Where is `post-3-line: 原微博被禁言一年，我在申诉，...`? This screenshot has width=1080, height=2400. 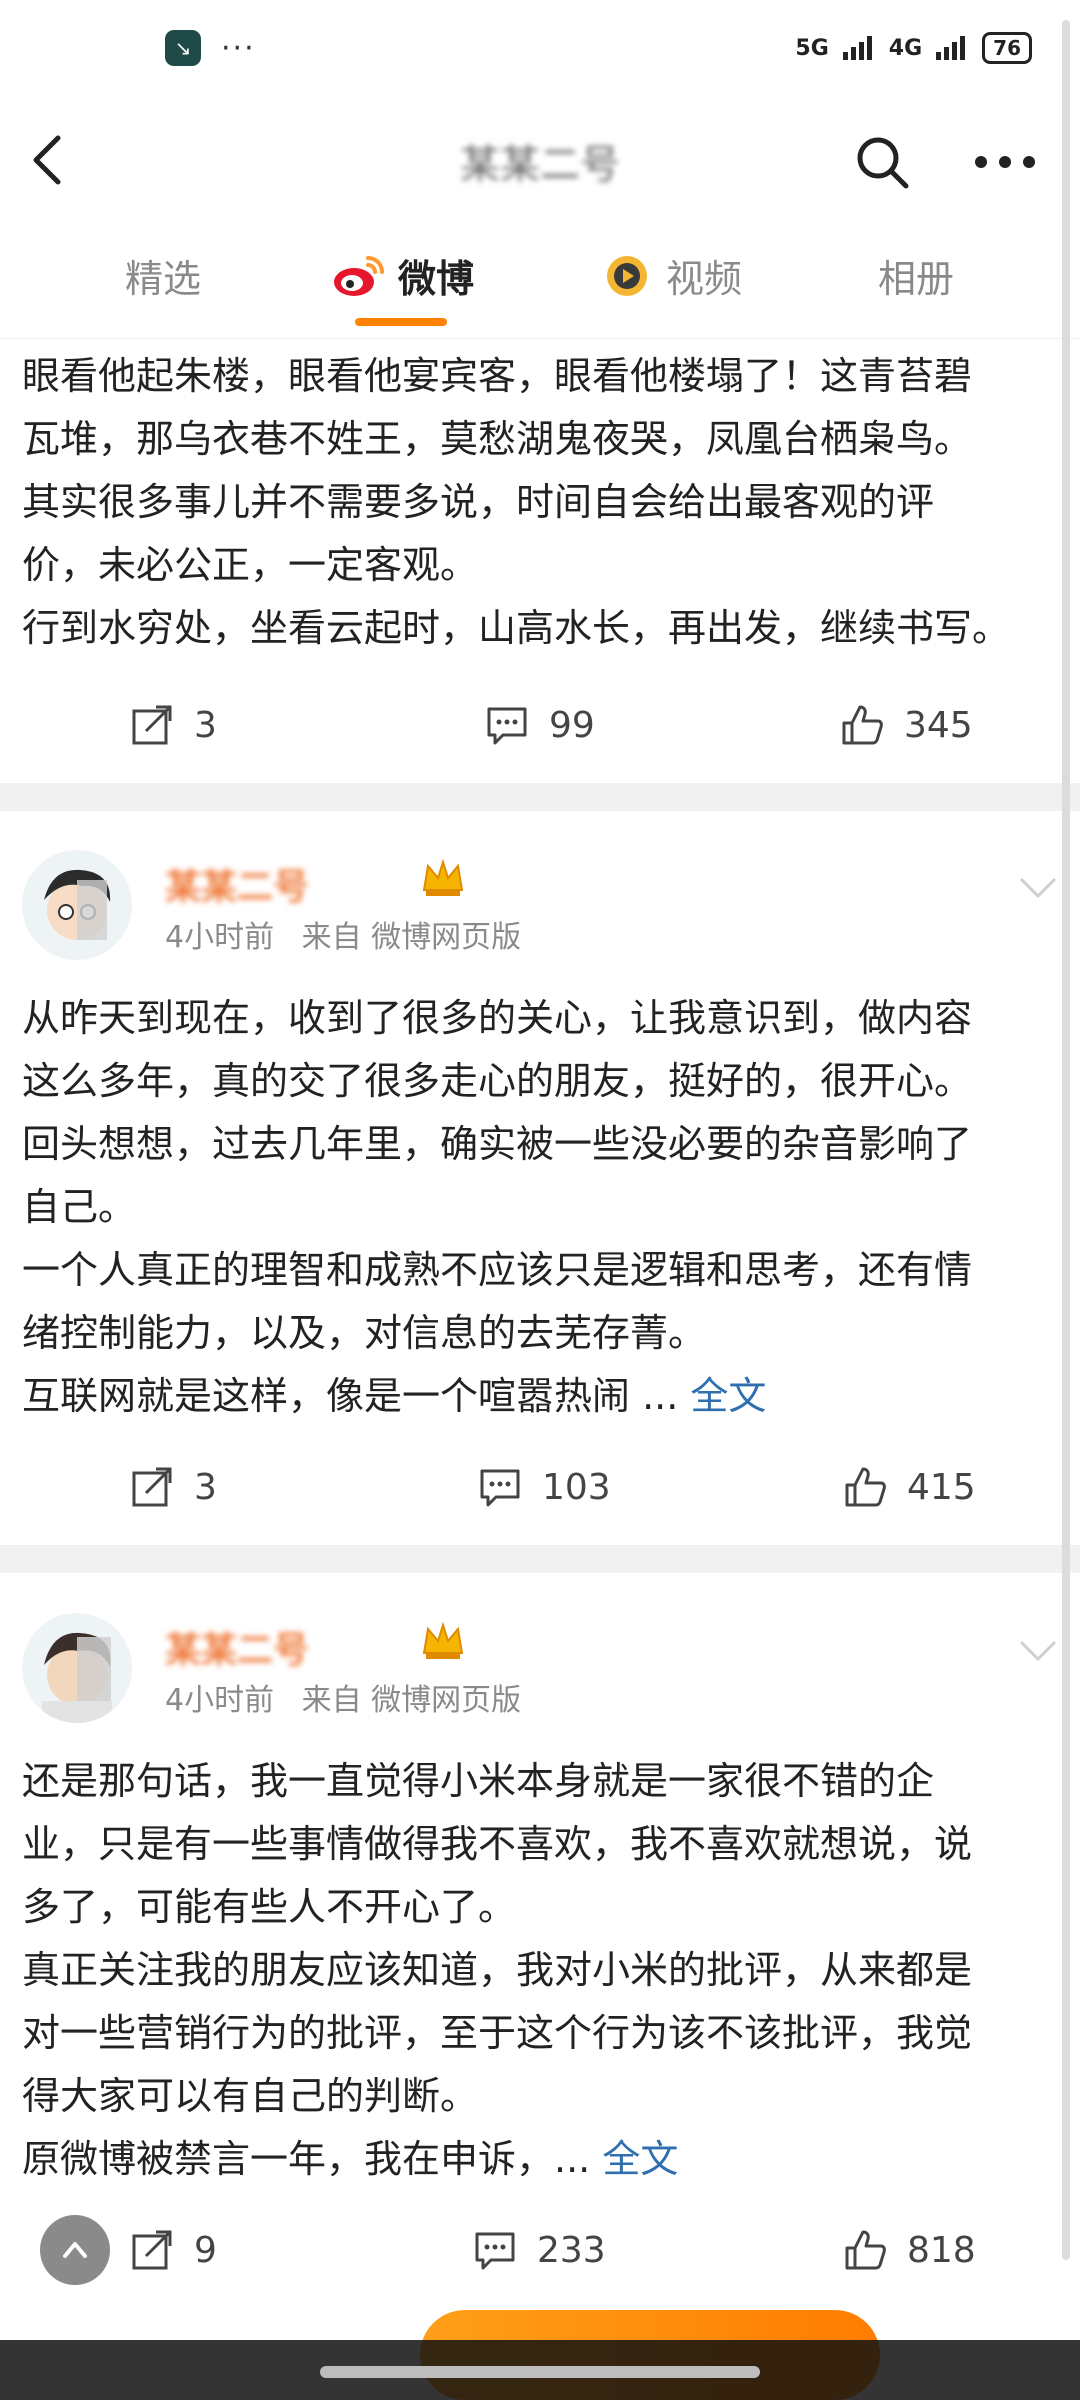
post-3-line: 原微博被禁言一年，我在申诉，... is located at coordinates (306, 2159).